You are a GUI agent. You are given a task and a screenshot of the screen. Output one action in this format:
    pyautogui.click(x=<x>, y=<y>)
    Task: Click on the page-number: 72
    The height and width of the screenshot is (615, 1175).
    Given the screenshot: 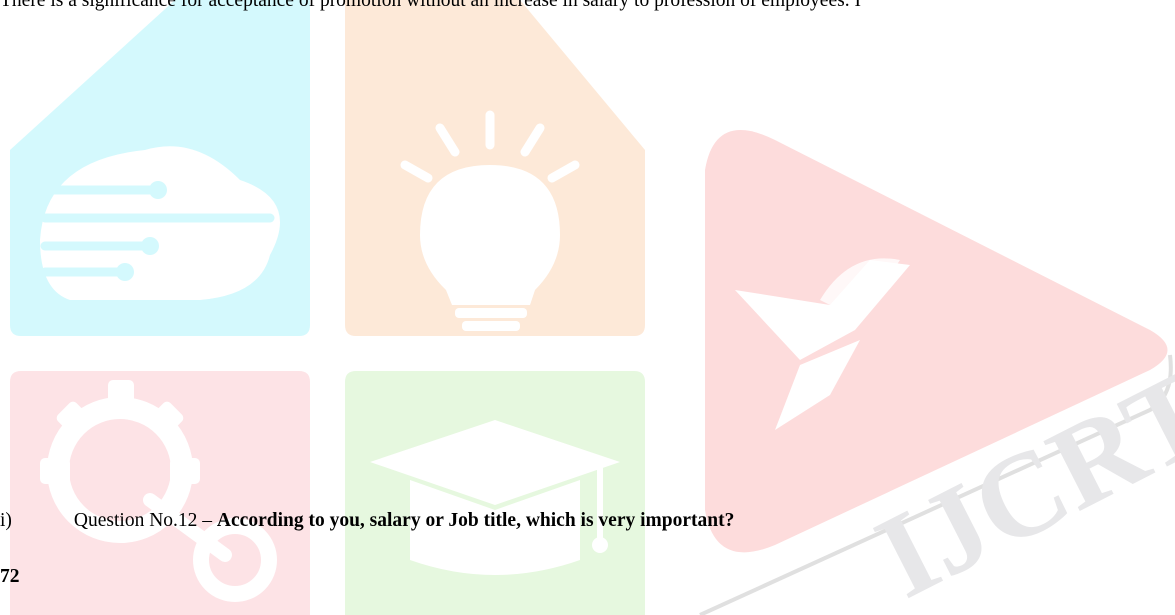 What is the action you would take?
    pyautogui.click(x=10, y=576)
    